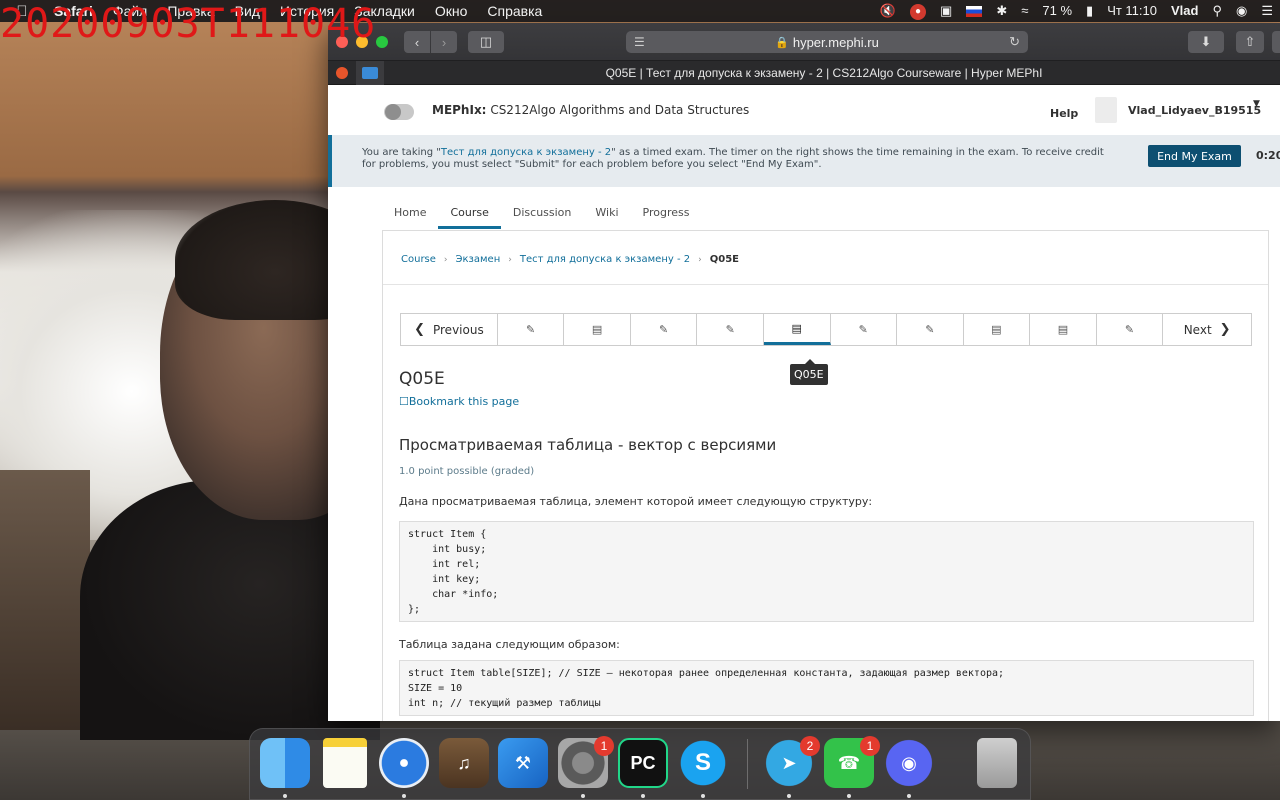  What do you see at coordinates (606, 213) in the screenshot?
I see `tab-wiki: Wiki` at bounding box center [606, 213].